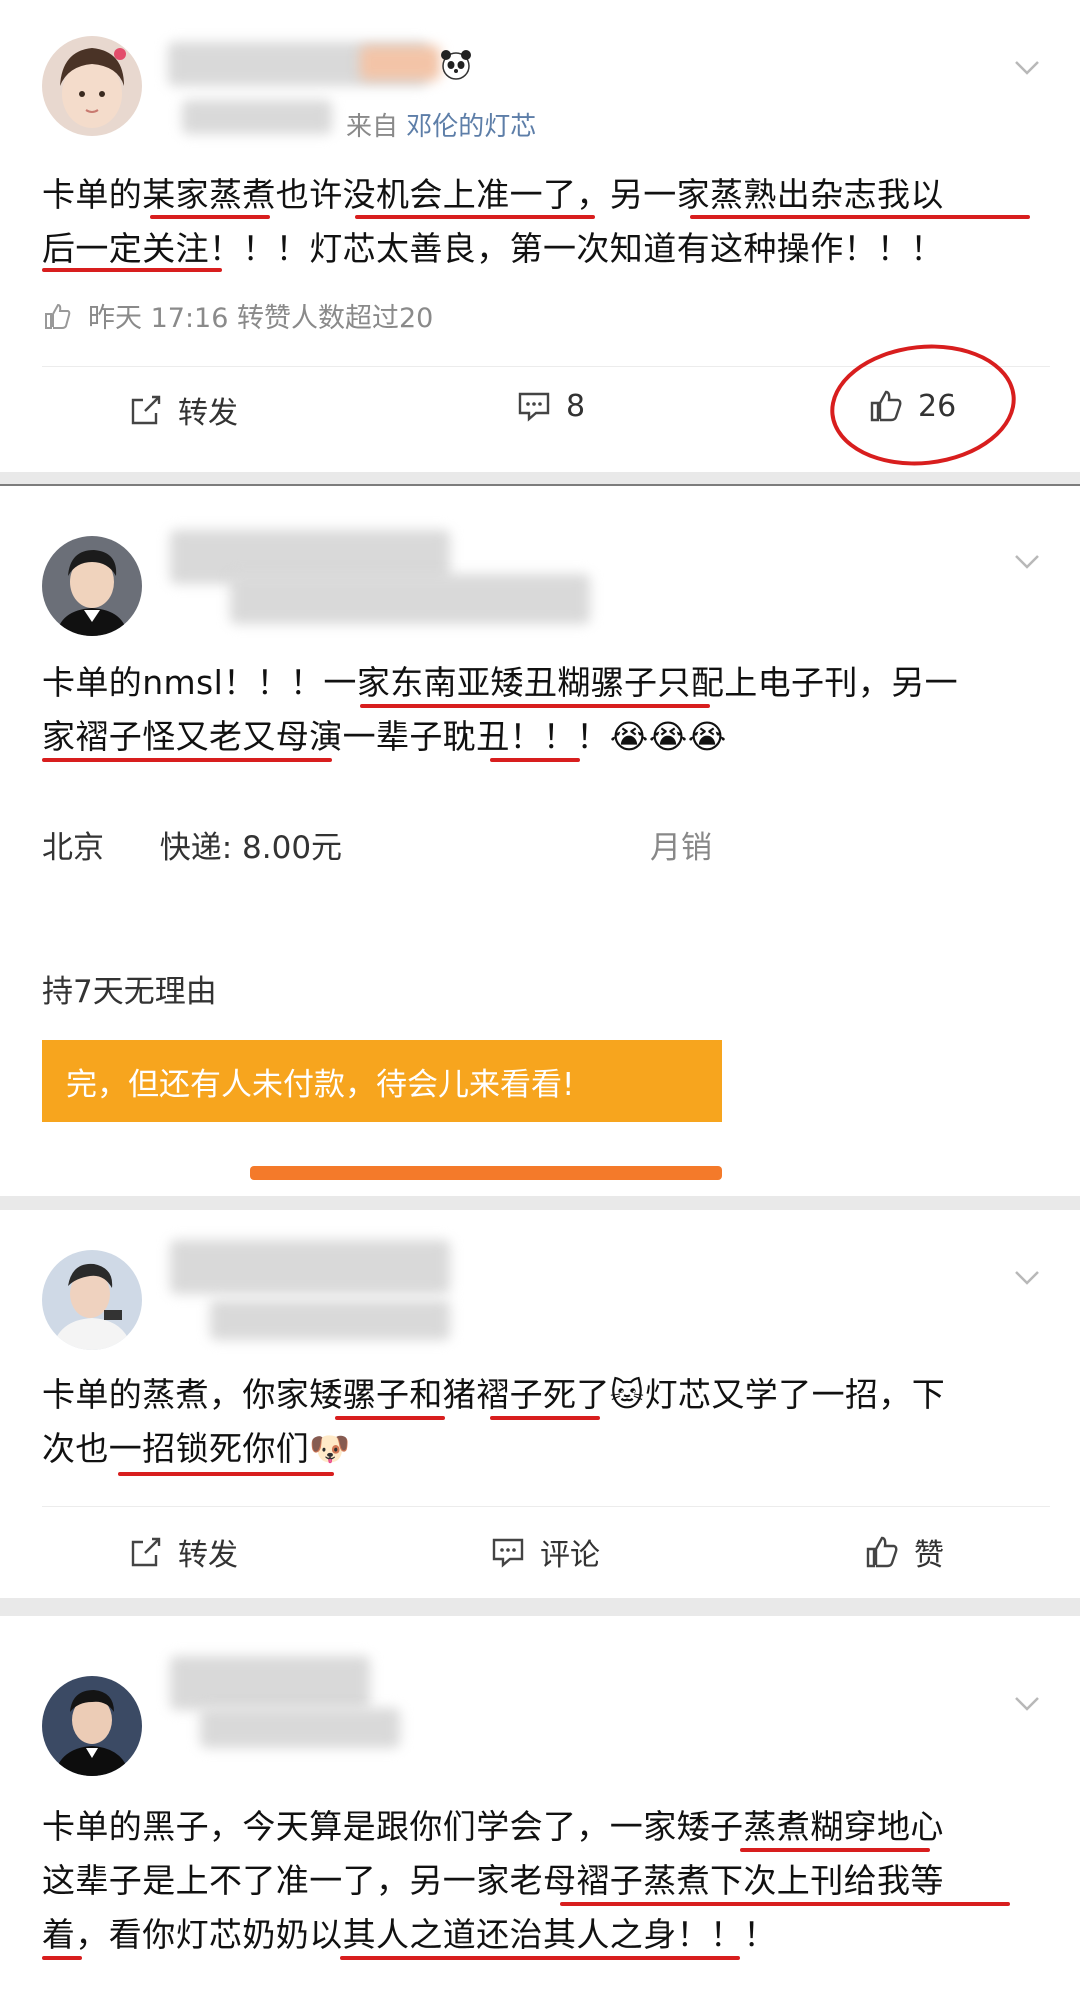 The width and height of the screenshot is (1080, 1995). What do you see at coordinates (320, 1084) in the screenshot?
I see `ad-banner-text: 完，但还有人未付款，待会儿来看看!` at bounding box center [320, 1084].